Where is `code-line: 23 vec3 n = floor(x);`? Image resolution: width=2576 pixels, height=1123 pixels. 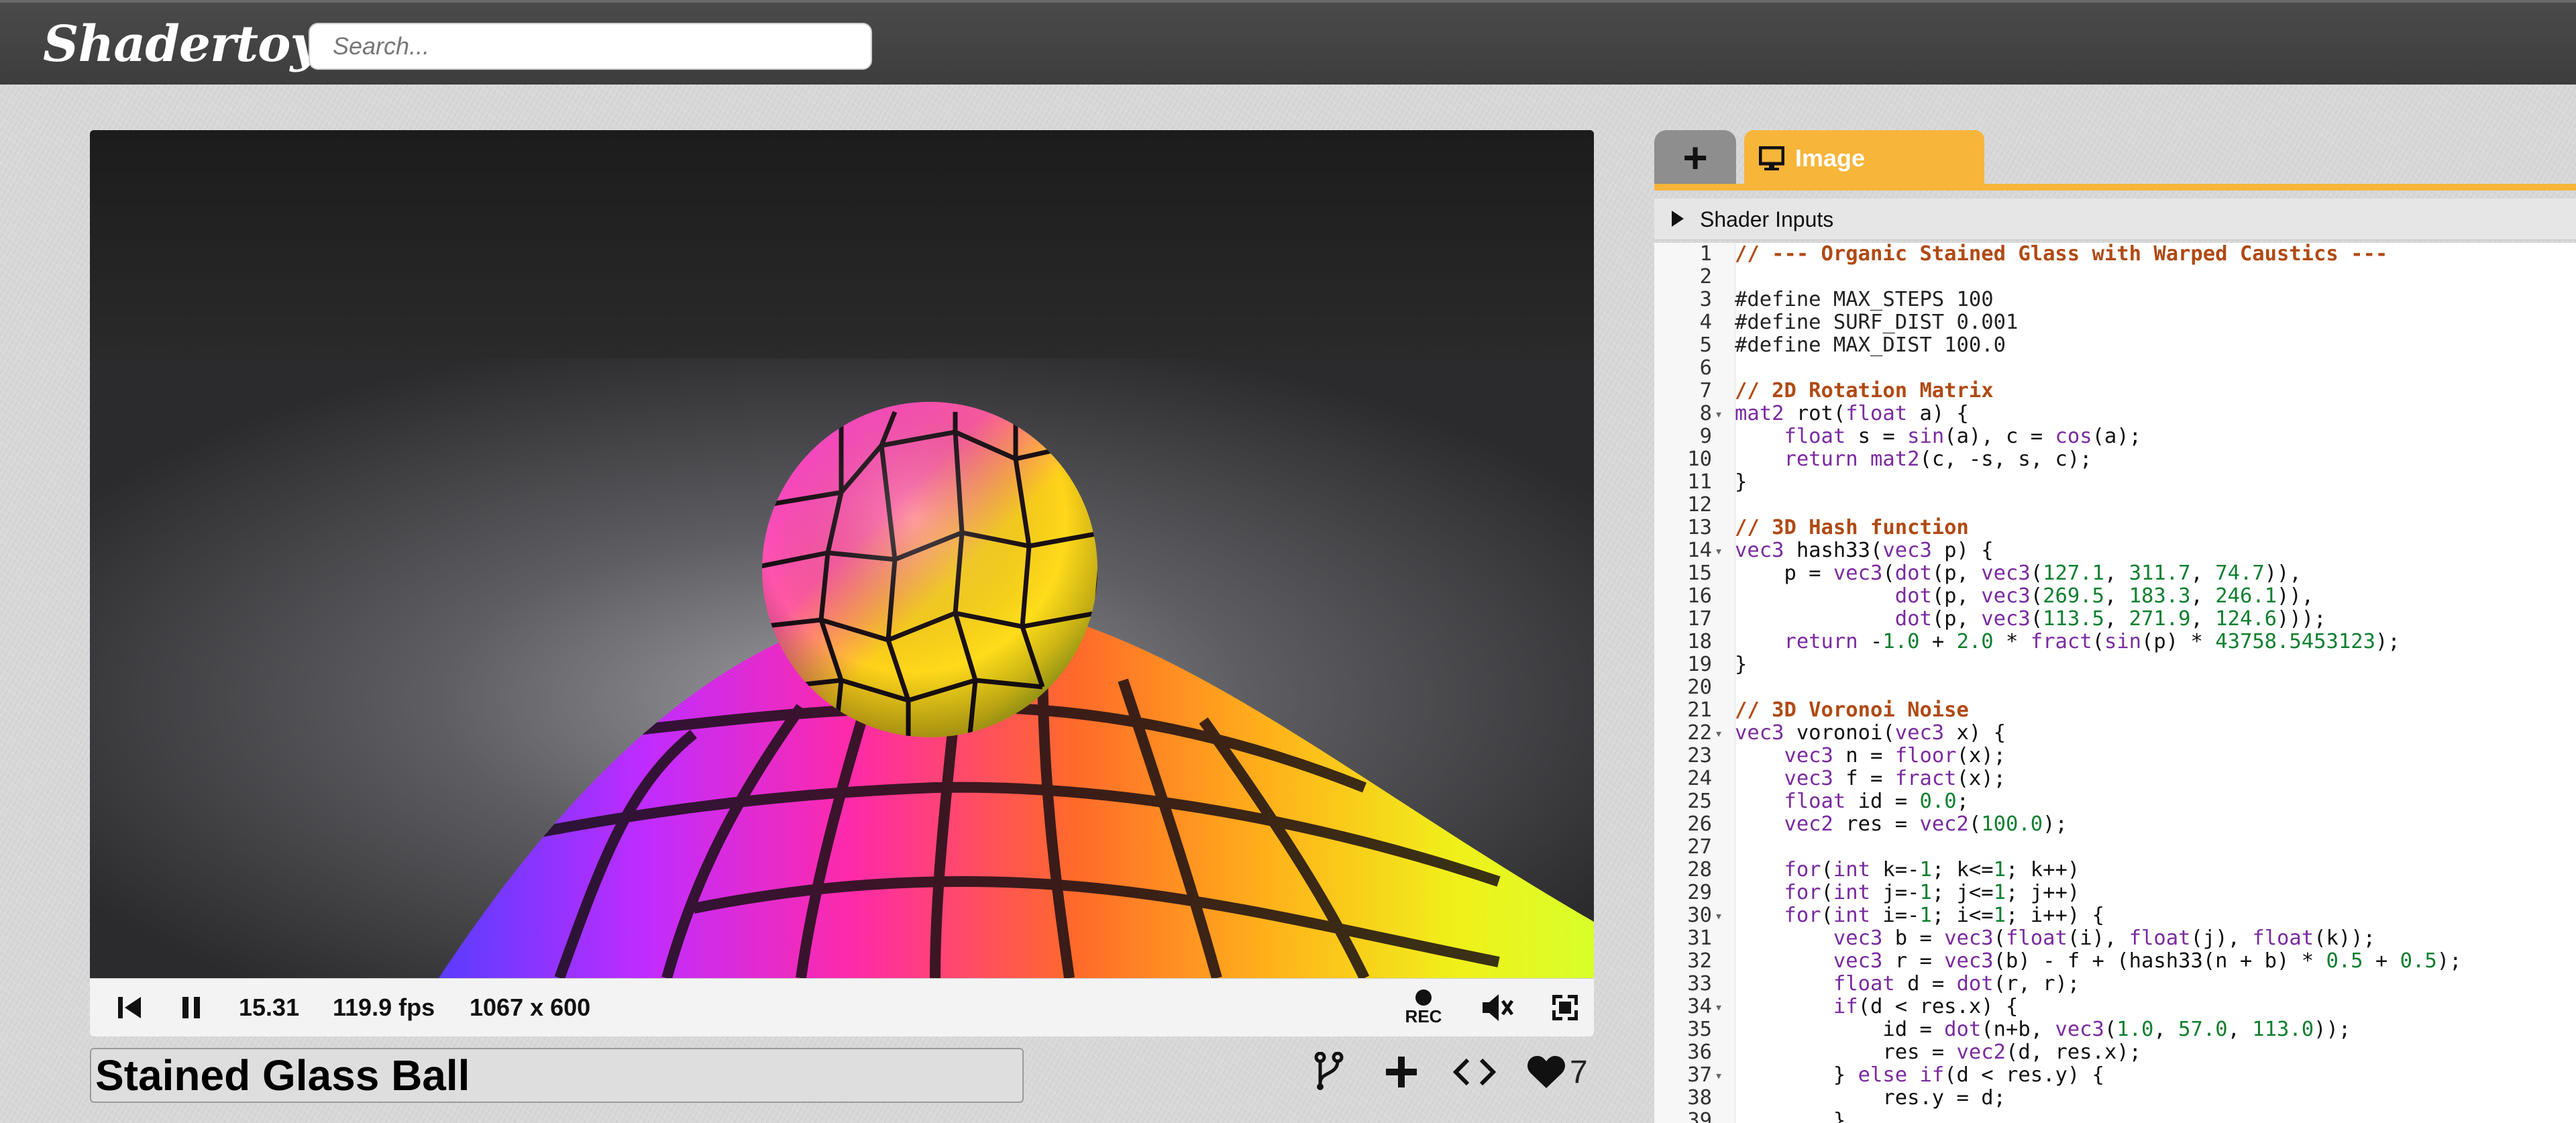
code-line: 23 vec3 n = floor(x); is located at coordinates (2115, 756).